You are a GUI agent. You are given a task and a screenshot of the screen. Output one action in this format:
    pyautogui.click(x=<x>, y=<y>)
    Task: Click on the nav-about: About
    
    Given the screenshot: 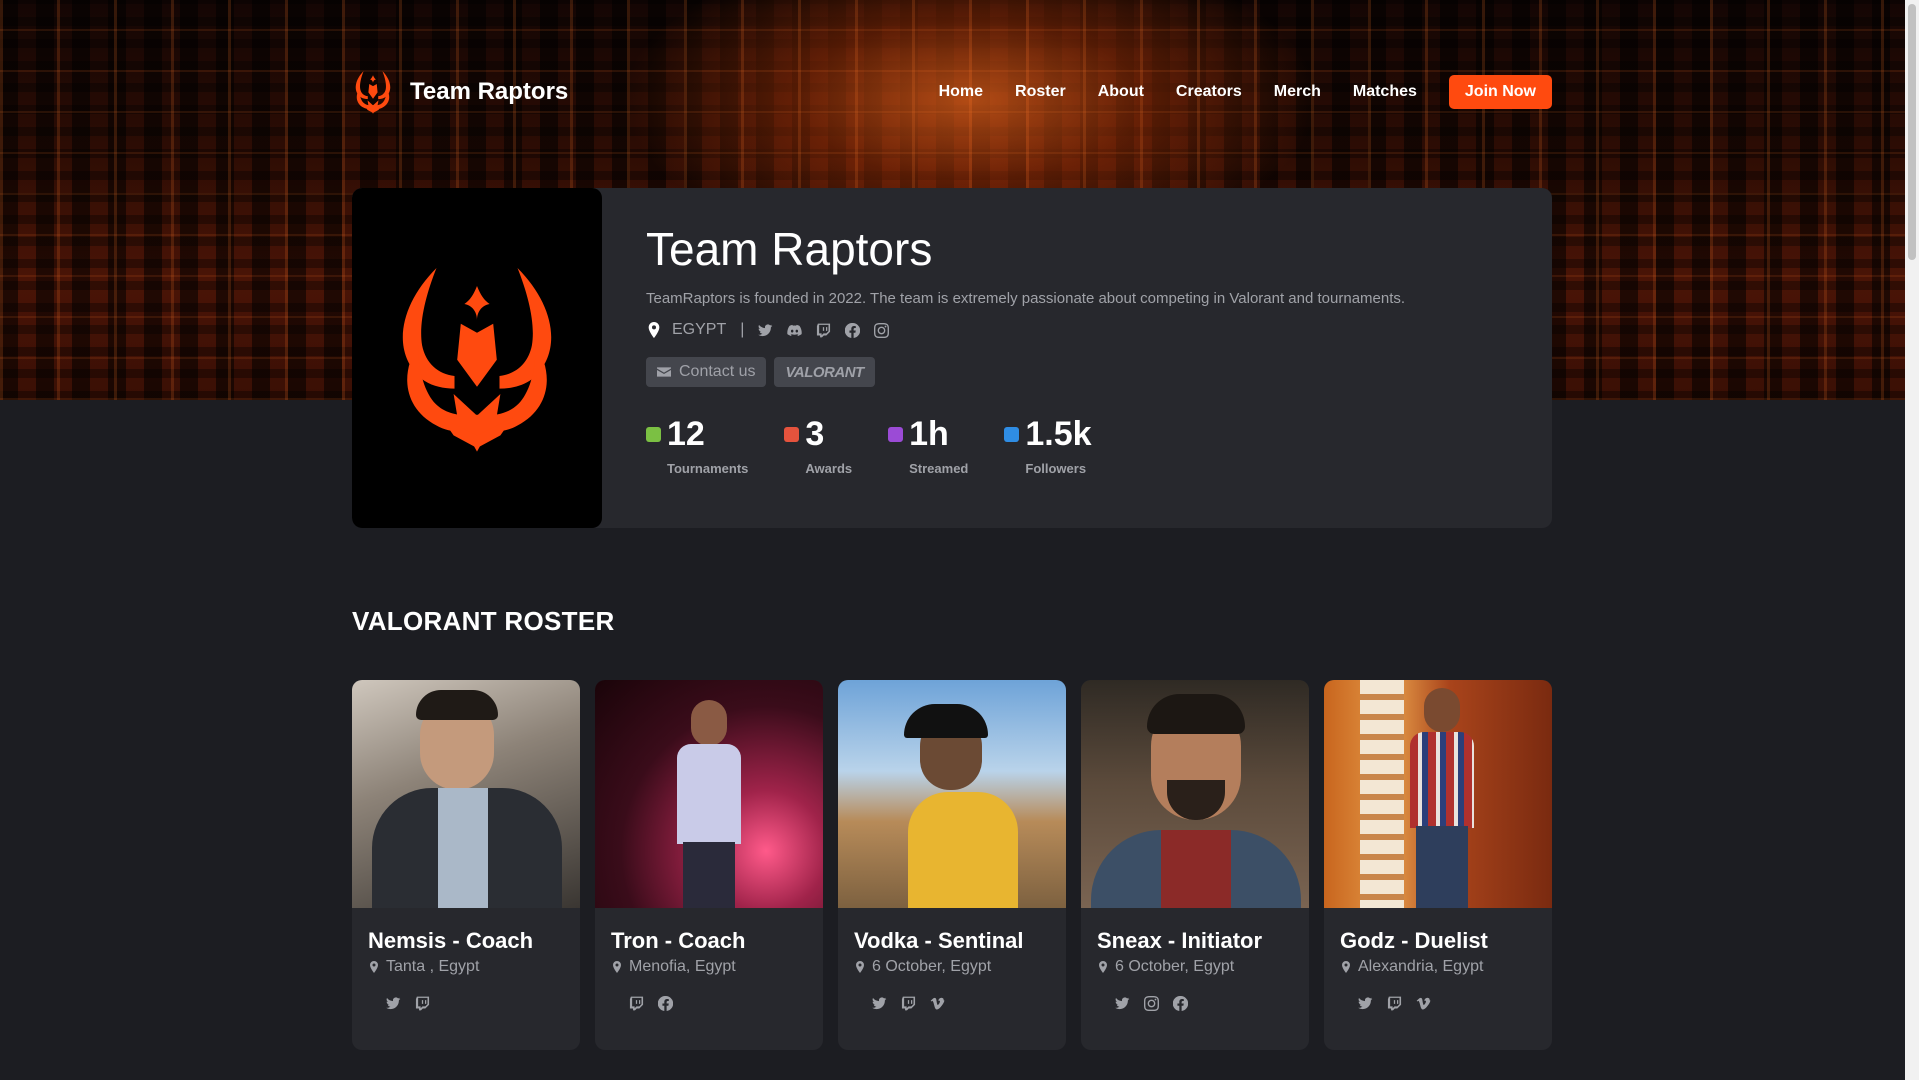 What is the action you would take?
    pyautogui.click(x=1121, y=92)
    